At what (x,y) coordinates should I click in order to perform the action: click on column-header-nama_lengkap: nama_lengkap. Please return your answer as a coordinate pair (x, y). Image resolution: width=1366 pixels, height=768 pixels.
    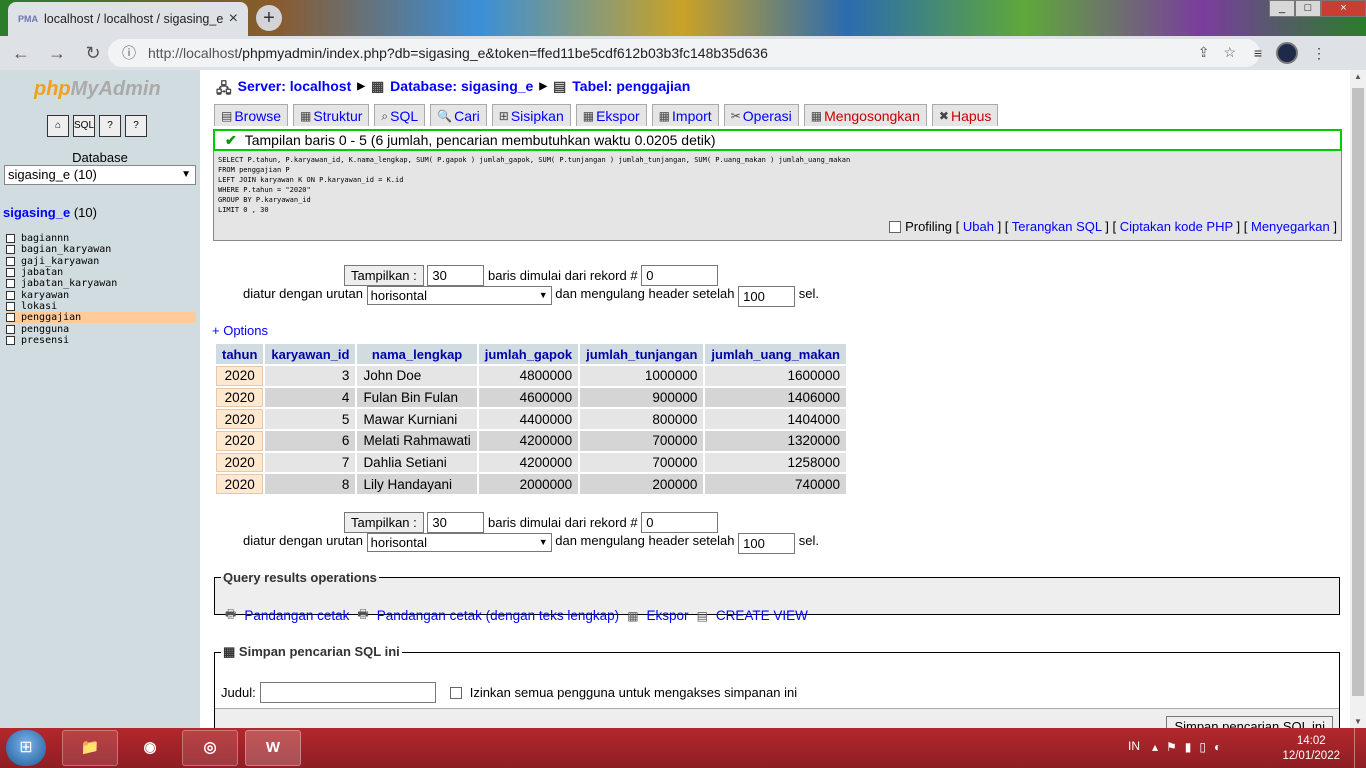
    Looking at the image, I should click on (417, 354).